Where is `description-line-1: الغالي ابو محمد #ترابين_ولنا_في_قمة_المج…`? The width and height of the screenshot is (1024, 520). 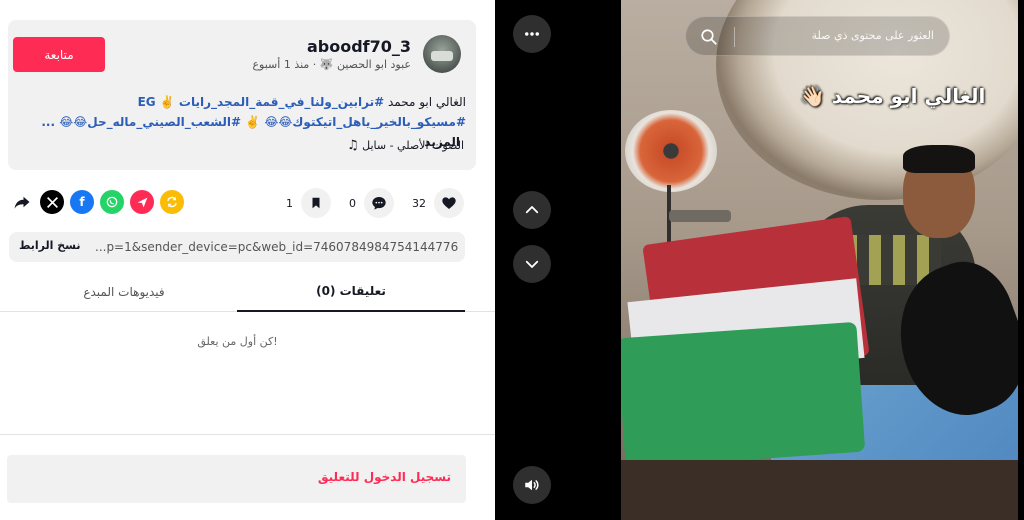 description-line-1: الغالي ابو محمد #ترابين_ولنا_في_قمة_المج… is located at coordinates (241, 102).